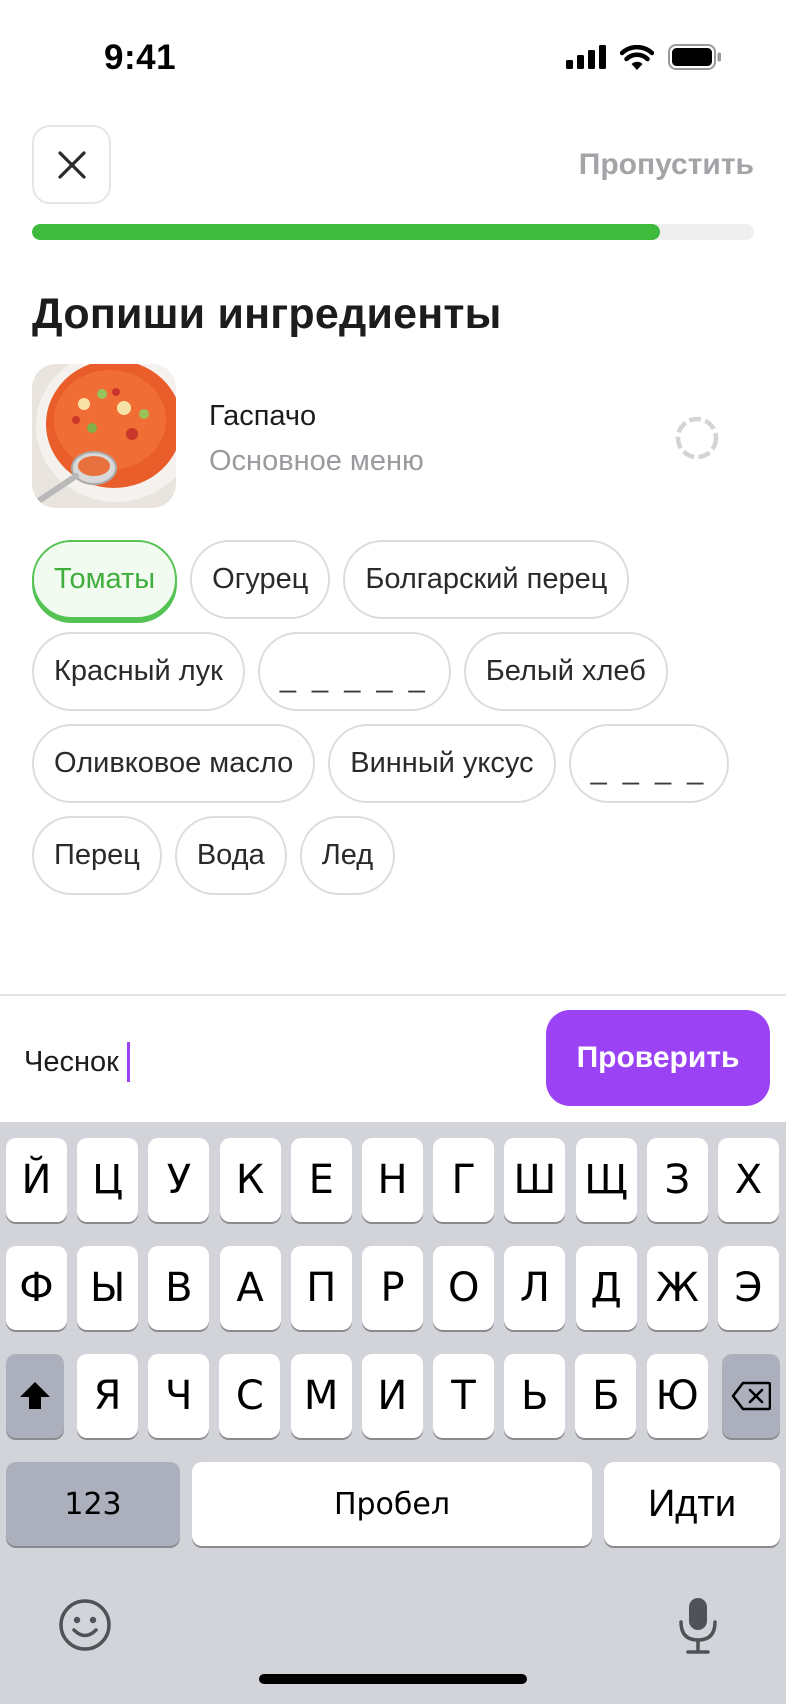 This screenshot has height=1704, width=786. Describe the element at coordinates (392, 1396) in the screenshot. I see `key: И` at that location.